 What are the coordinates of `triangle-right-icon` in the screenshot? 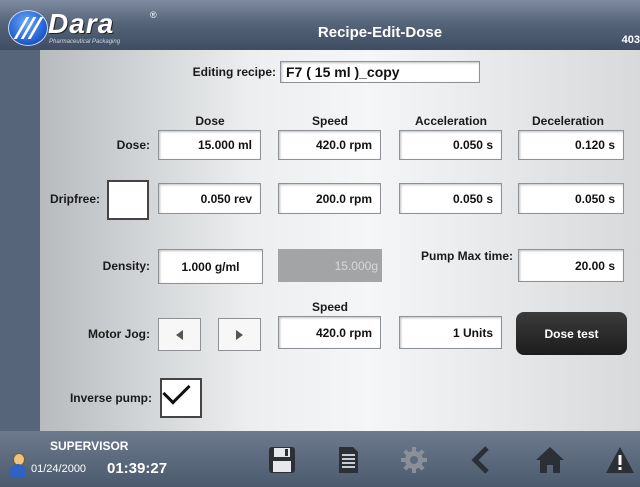 It's located at (239, 334).